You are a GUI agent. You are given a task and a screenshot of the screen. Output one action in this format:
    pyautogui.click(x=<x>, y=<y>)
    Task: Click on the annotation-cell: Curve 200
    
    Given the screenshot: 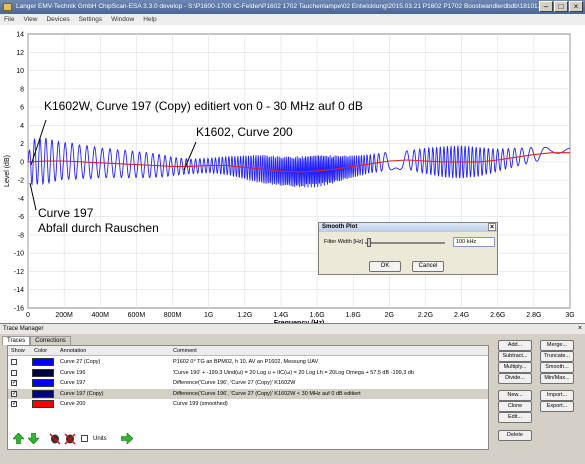 What is the action you would take?
    pyautogui.click(x=73, y=404)
    